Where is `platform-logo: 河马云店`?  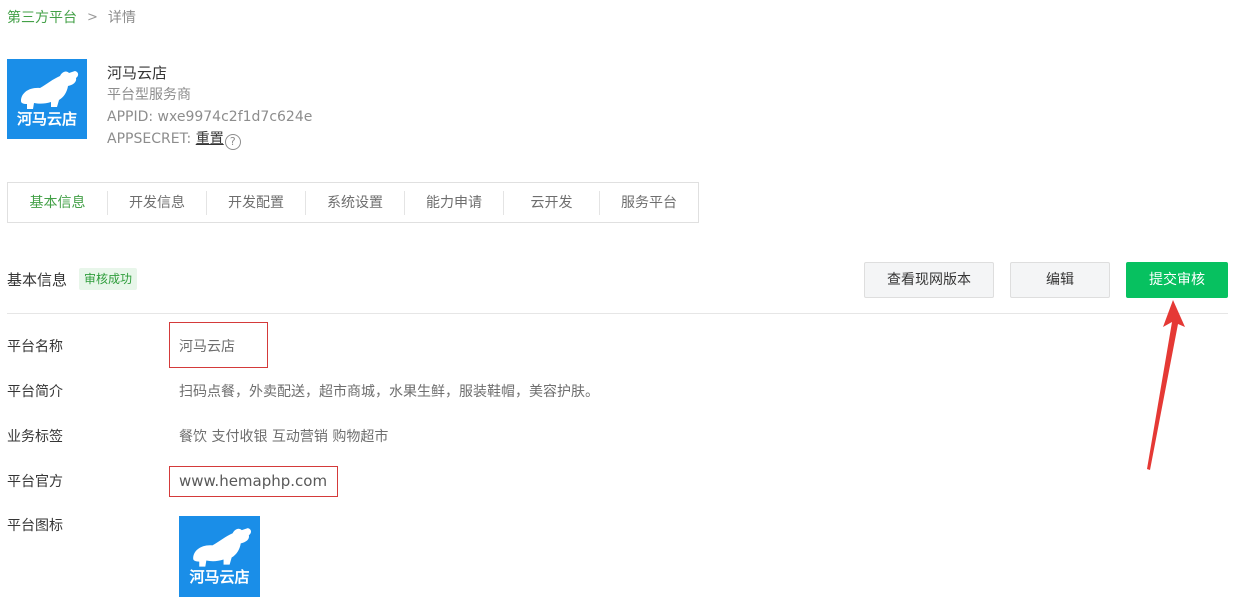 platform-logo: 河马云店 is located at coordinates (47, 99).